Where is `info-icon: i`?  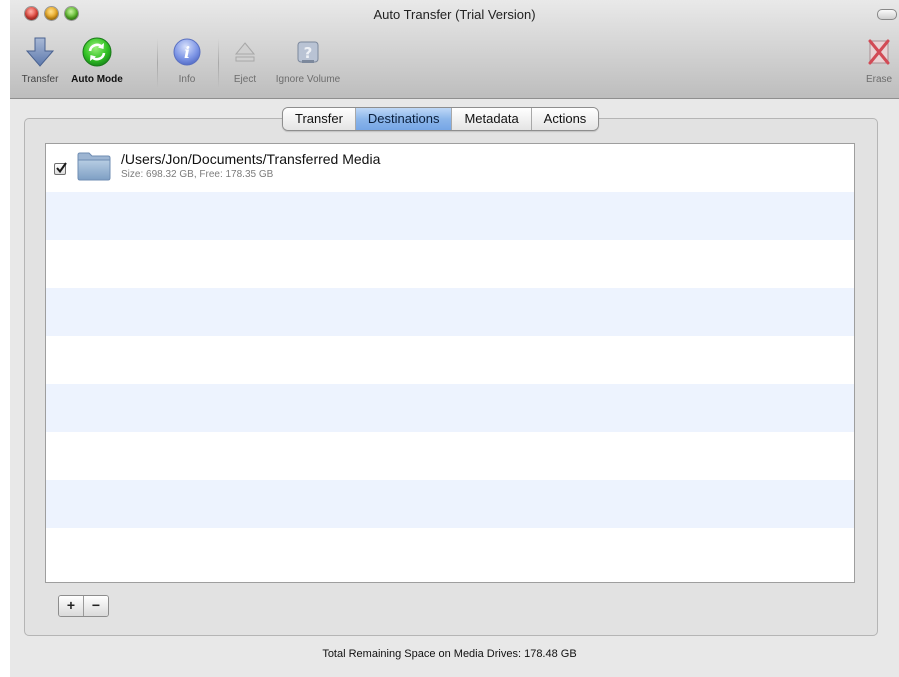 info-icon: i is located at coordinates (187, 52).